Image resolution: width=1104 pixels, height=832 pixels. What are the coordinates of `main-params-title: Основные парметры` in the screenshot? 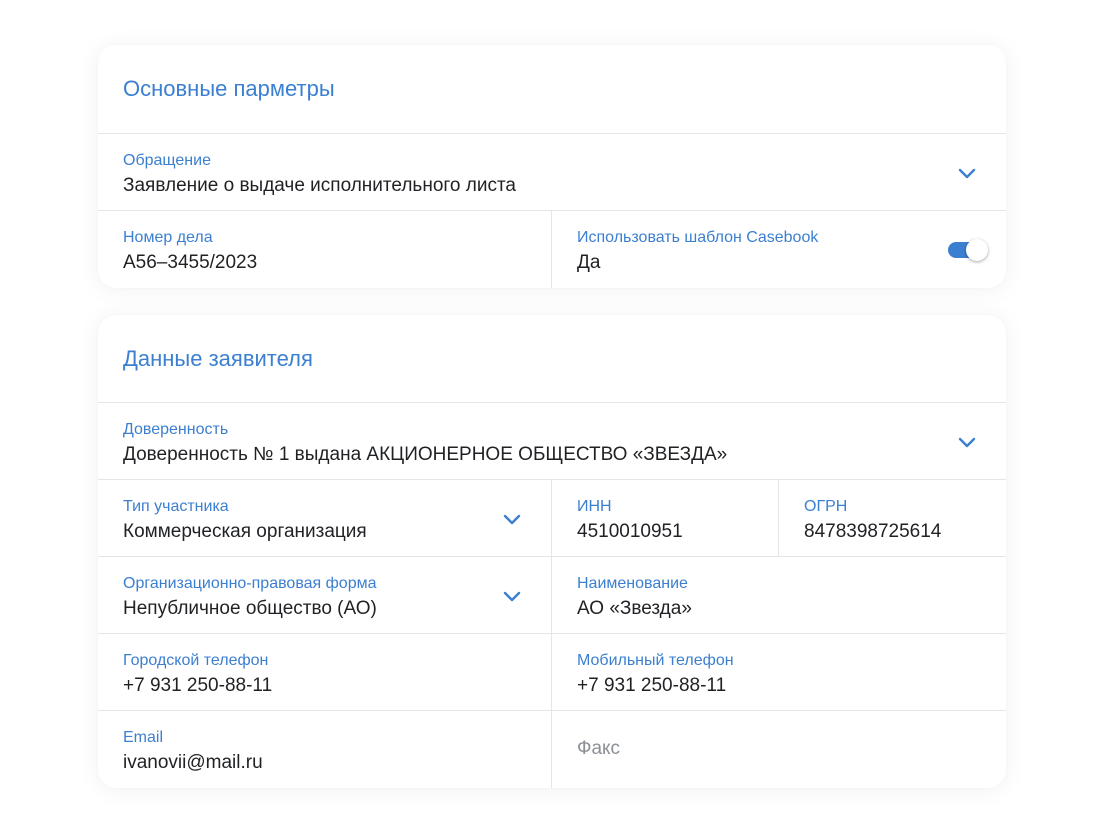 It's located at (552, 89).